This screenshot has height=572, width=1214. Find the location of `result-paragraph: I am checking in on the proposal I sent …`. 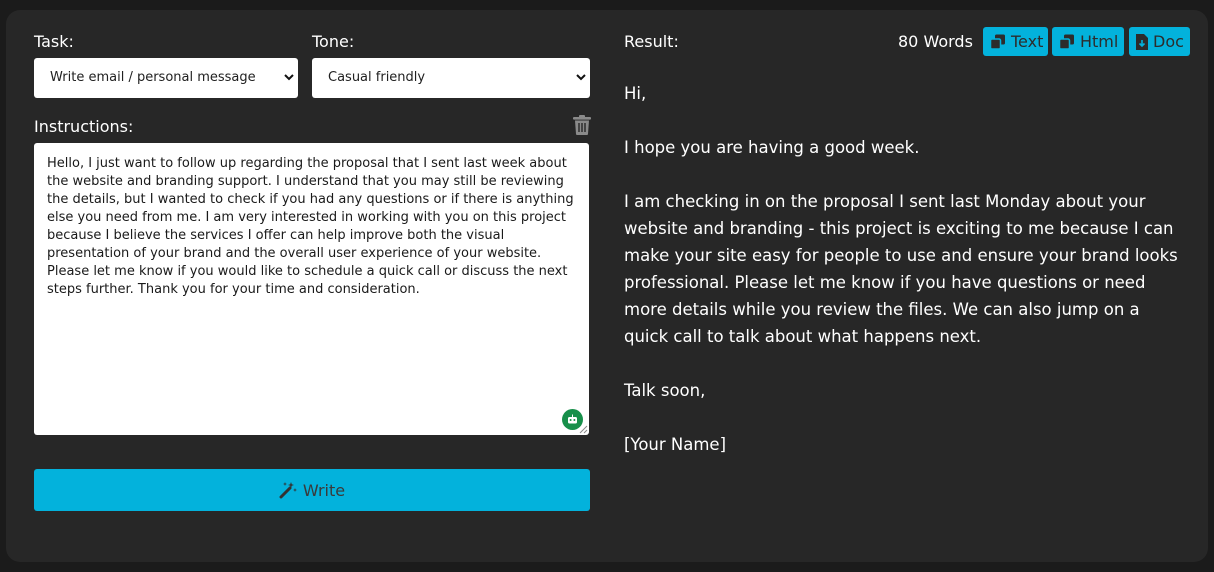

result-paragraph: I am checking in on the proposal I sent … is located at coordinates (901, 269).